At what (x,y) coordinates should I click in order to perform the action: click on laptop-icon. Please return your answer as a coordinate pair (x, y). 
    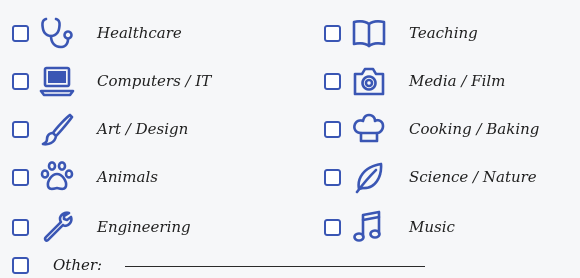
    Looking at the image, I should click on (57, 81).